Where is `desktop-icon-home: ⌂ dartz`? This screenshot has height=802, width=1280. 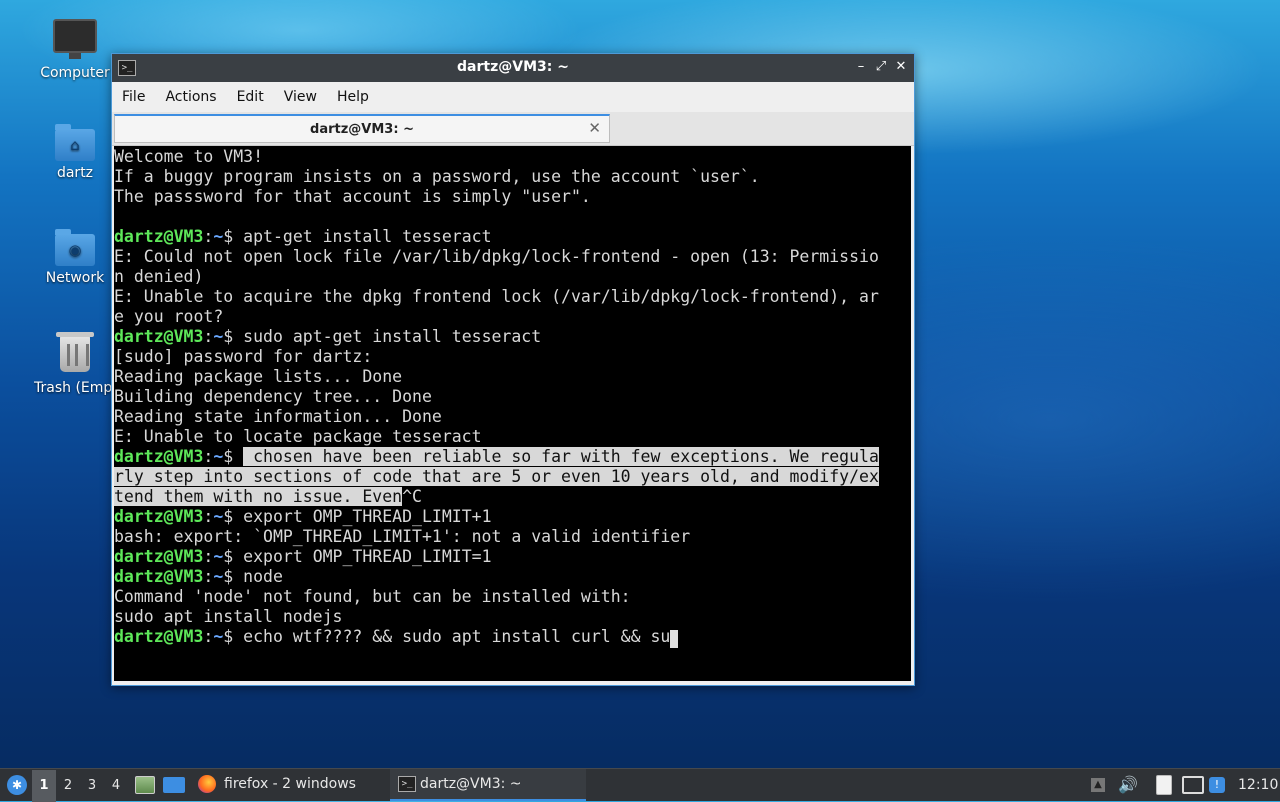 desktop-icon-home: ⌂ dartz is located at coordinates (75, 152).